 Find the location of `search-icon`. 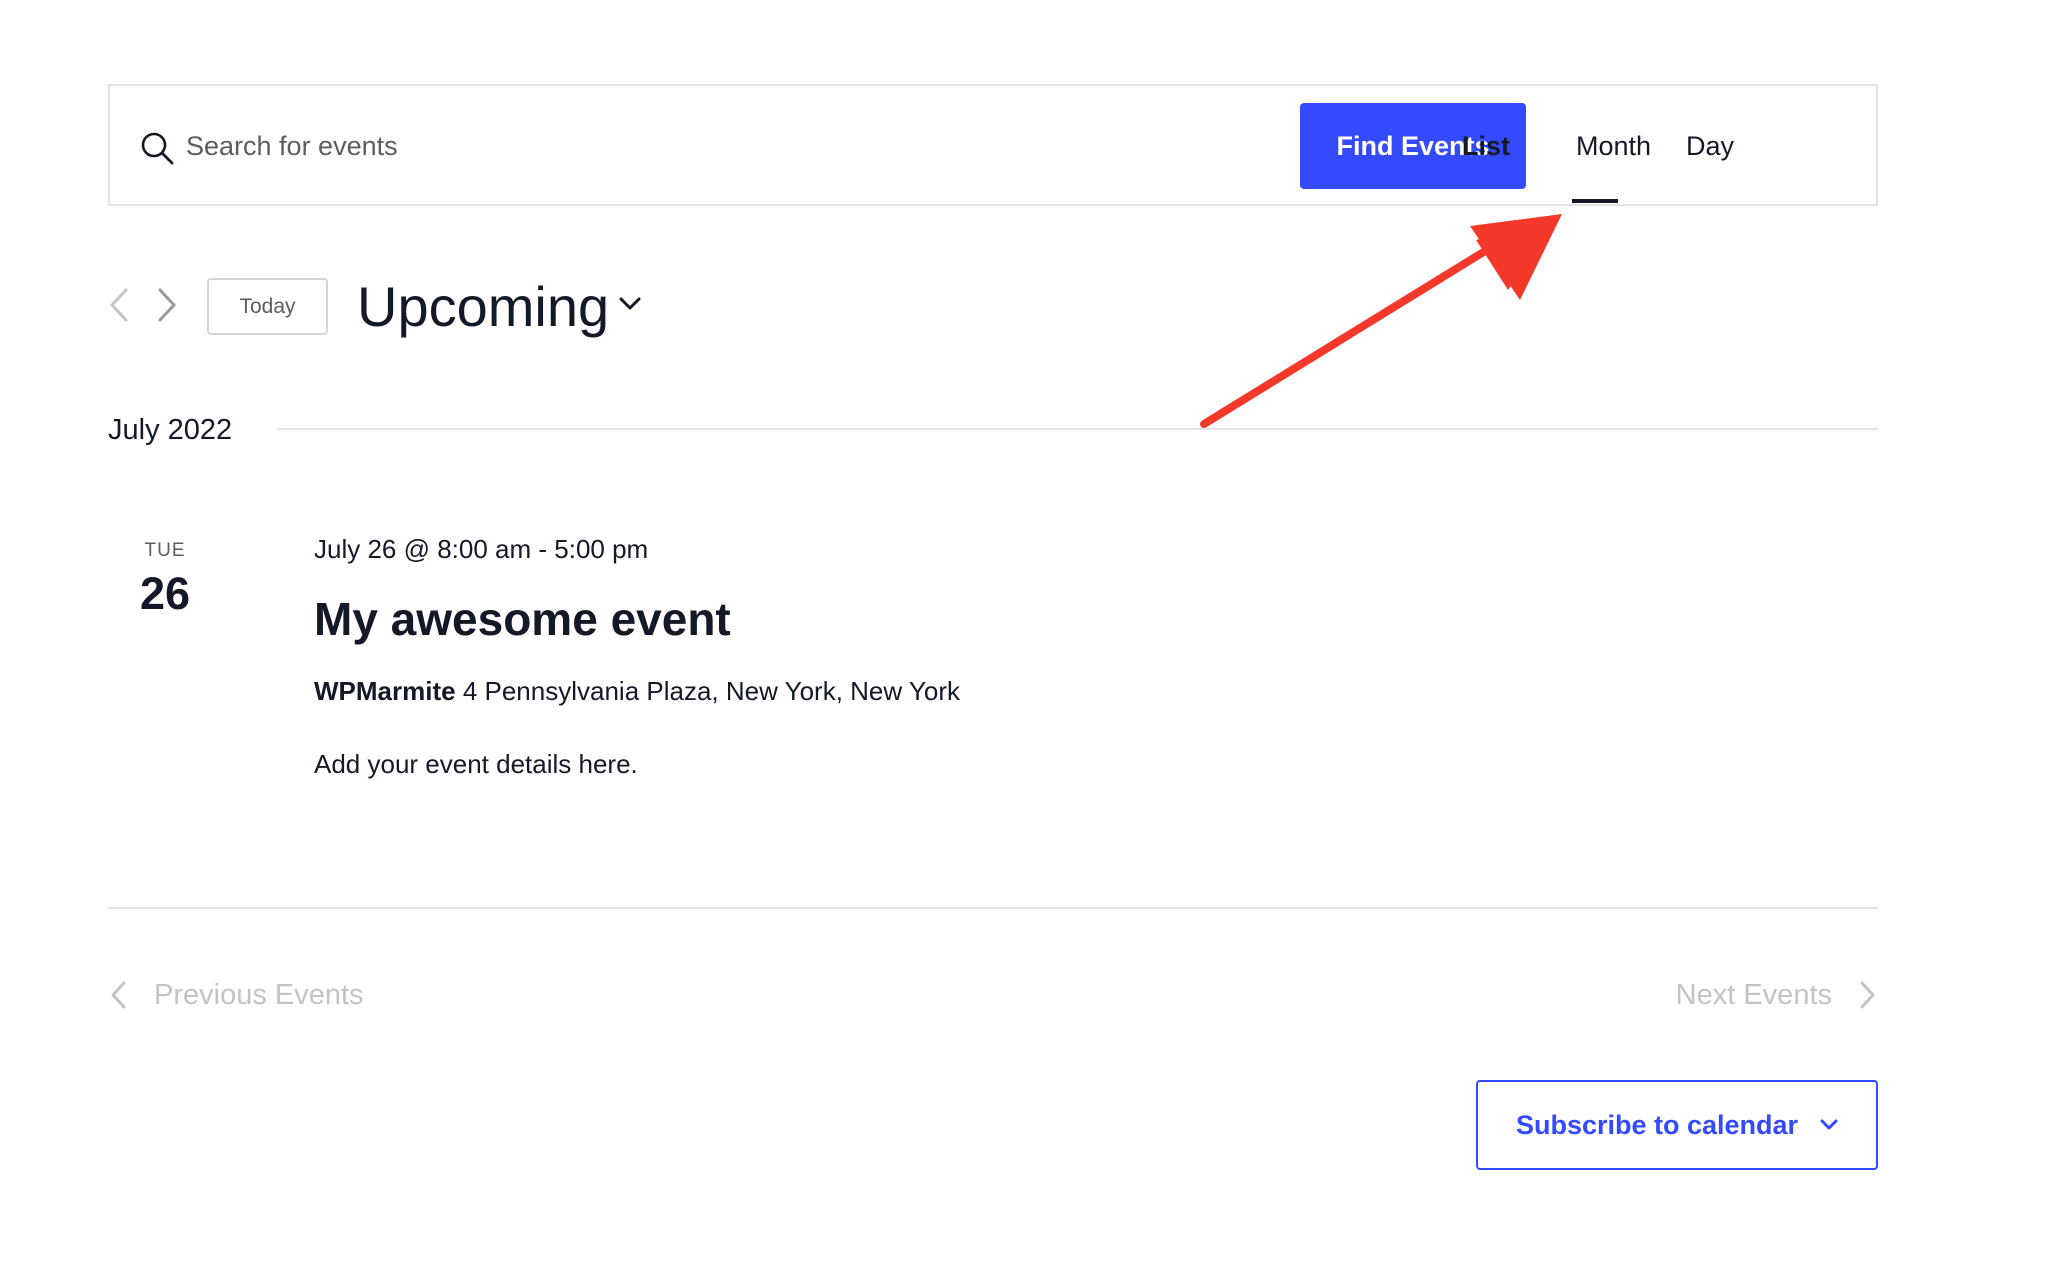

search-icon is located at coordinates (157, 148).